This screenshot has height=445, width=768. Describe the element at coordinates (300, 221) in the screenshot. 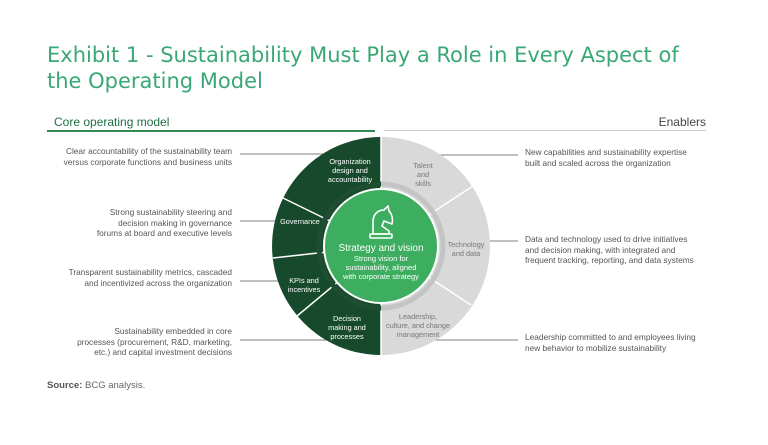

I see `segment-governance-label: Governance` at that location.